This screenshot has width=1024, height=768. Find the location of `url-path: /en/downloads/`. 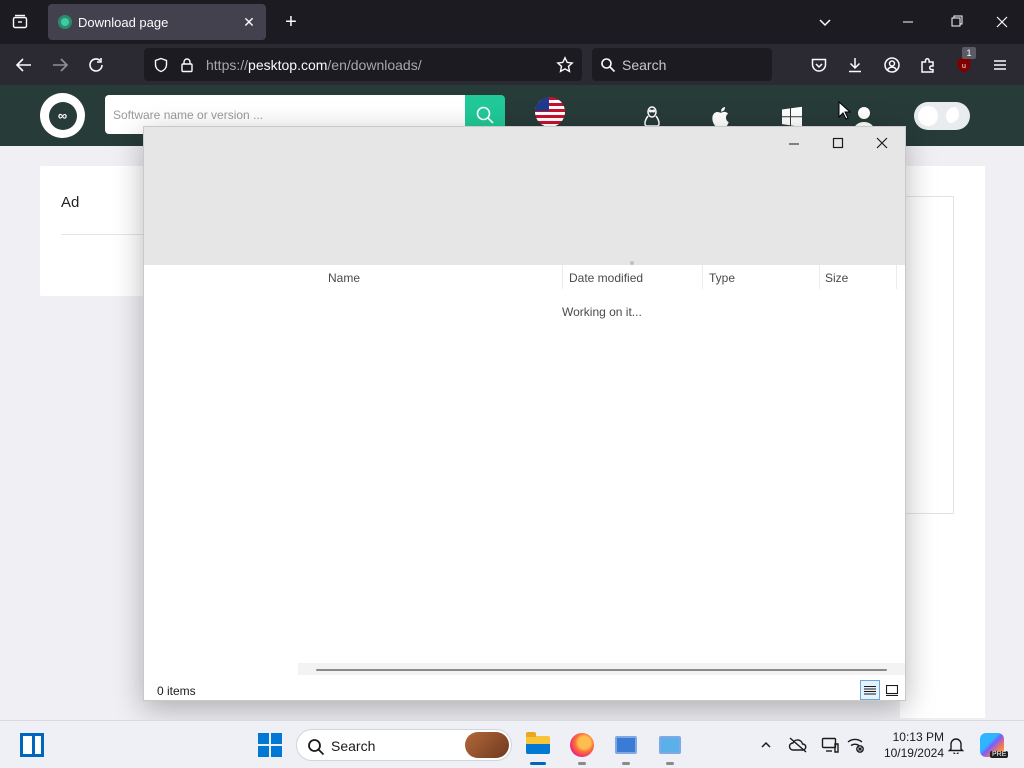

url-path: /en/downloads/ is located at coordinates (374, 65).